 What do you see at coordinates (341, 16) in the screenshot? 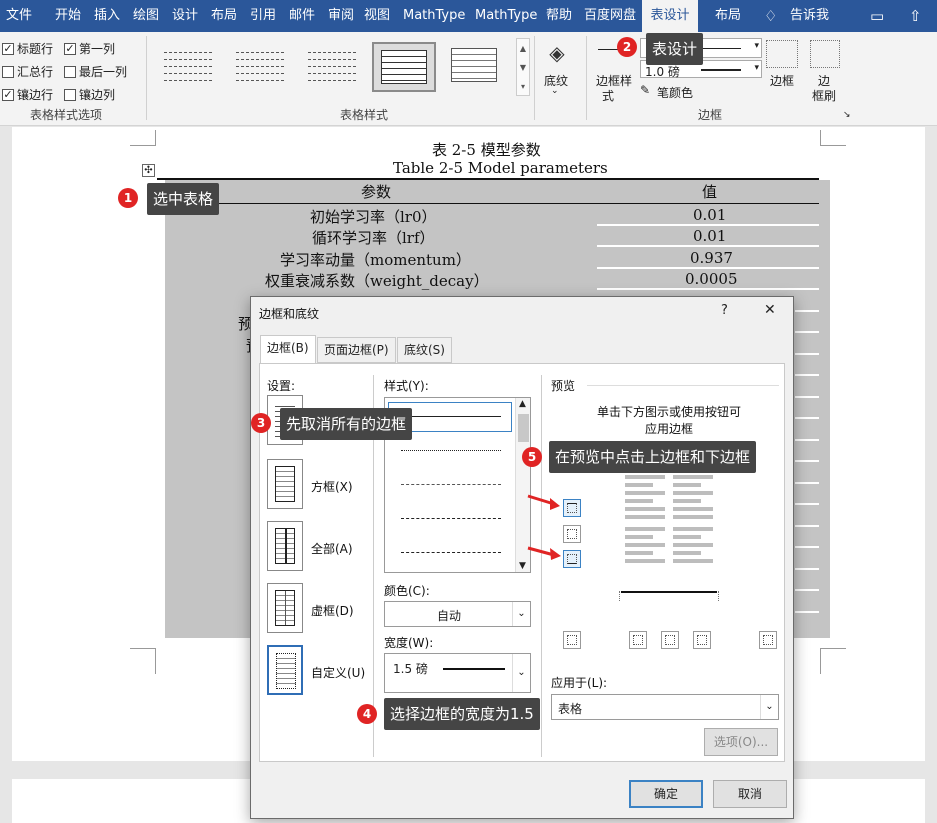
I see `tab-review: 审阅` at bounding box center [341, 16].